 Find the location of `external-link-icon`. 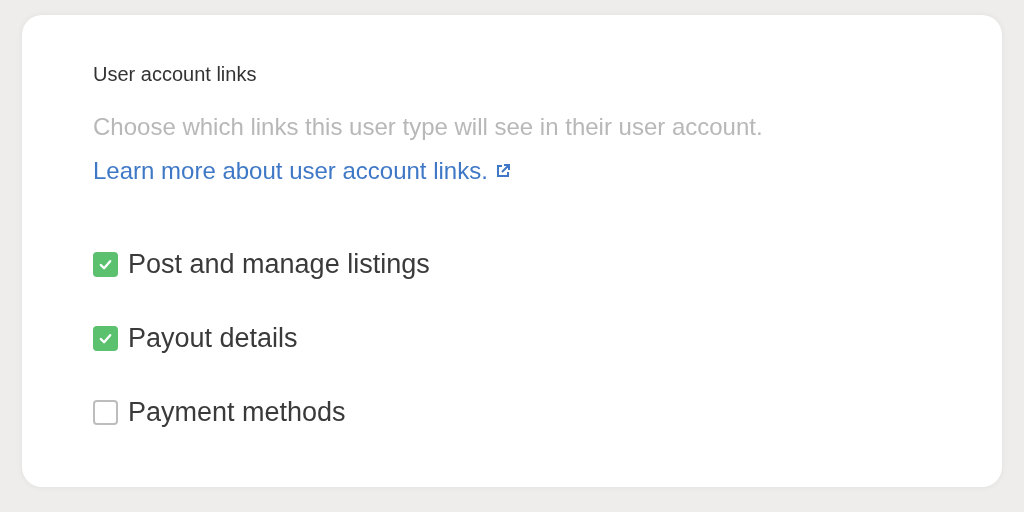

external-link-icon is located at coordinates (502, 171).